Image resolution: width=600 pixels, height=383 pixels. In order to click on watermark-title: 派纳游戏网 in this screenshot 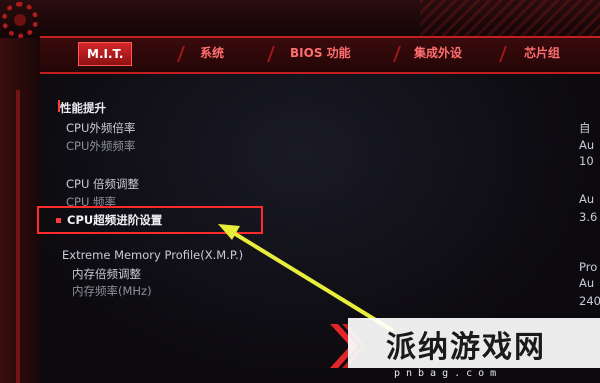, I will do `click(466, 347)`.